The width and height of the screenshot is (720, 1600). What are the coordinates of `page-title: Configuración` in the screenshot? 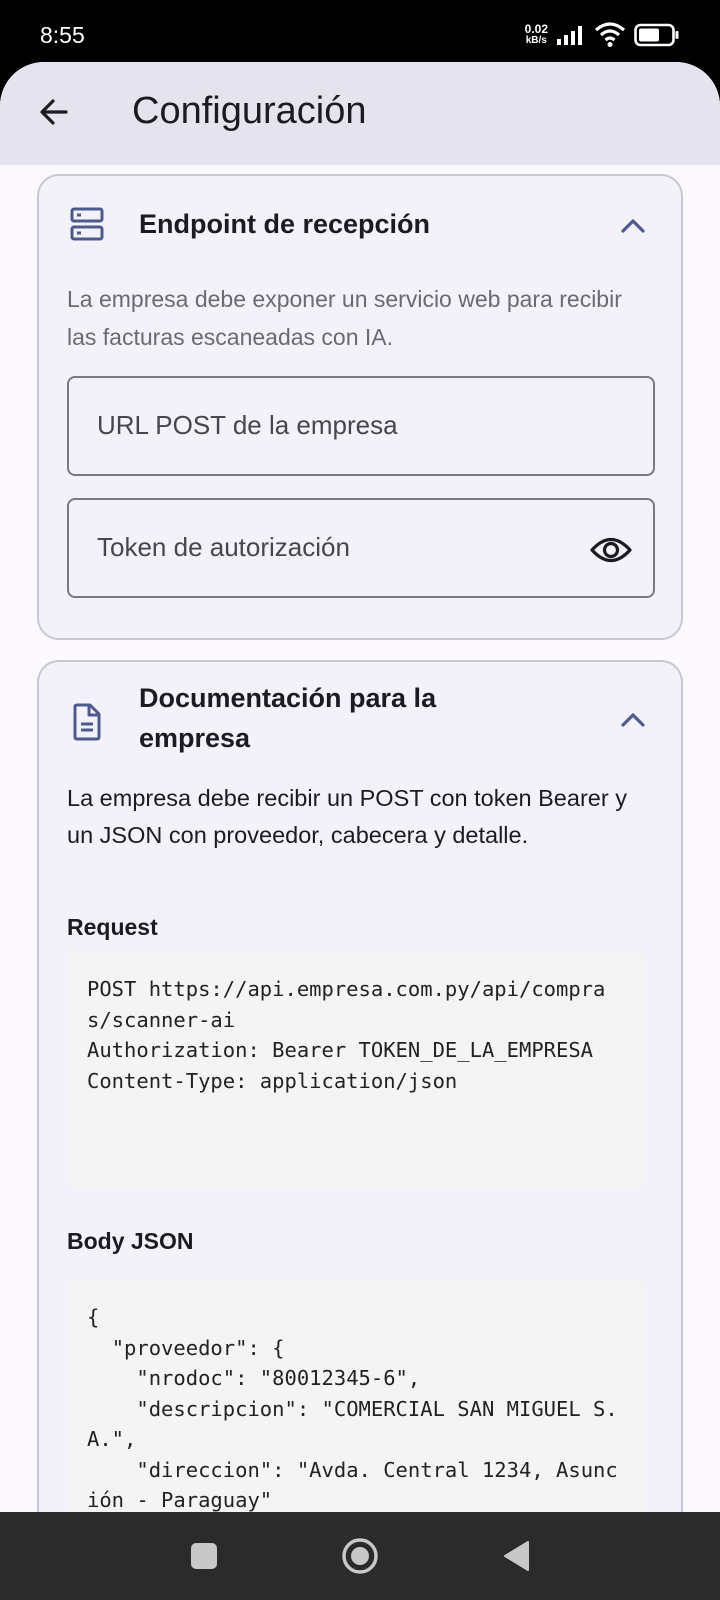 It's located at (249, 111).